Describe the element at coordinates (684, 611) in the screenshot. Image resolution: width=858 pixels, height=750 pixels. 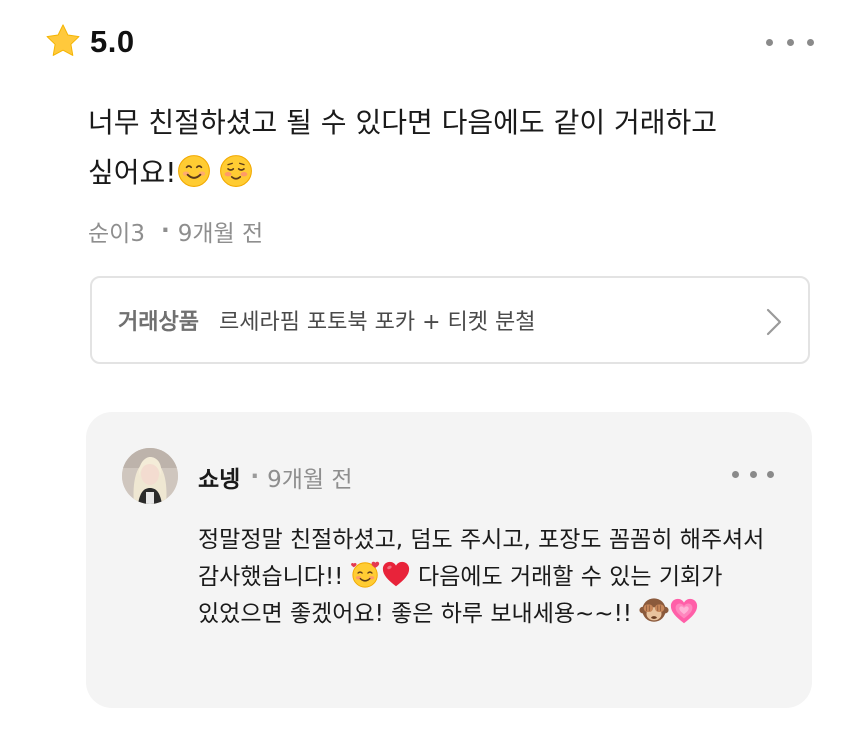
I see `growing-heart-icon` at that location.